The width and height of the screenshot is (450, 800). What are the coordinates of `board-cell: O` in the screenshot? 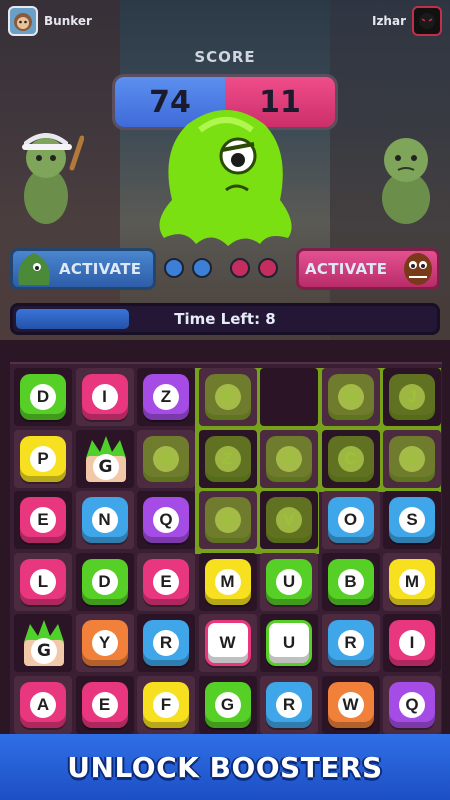 It's located at (350, 520).